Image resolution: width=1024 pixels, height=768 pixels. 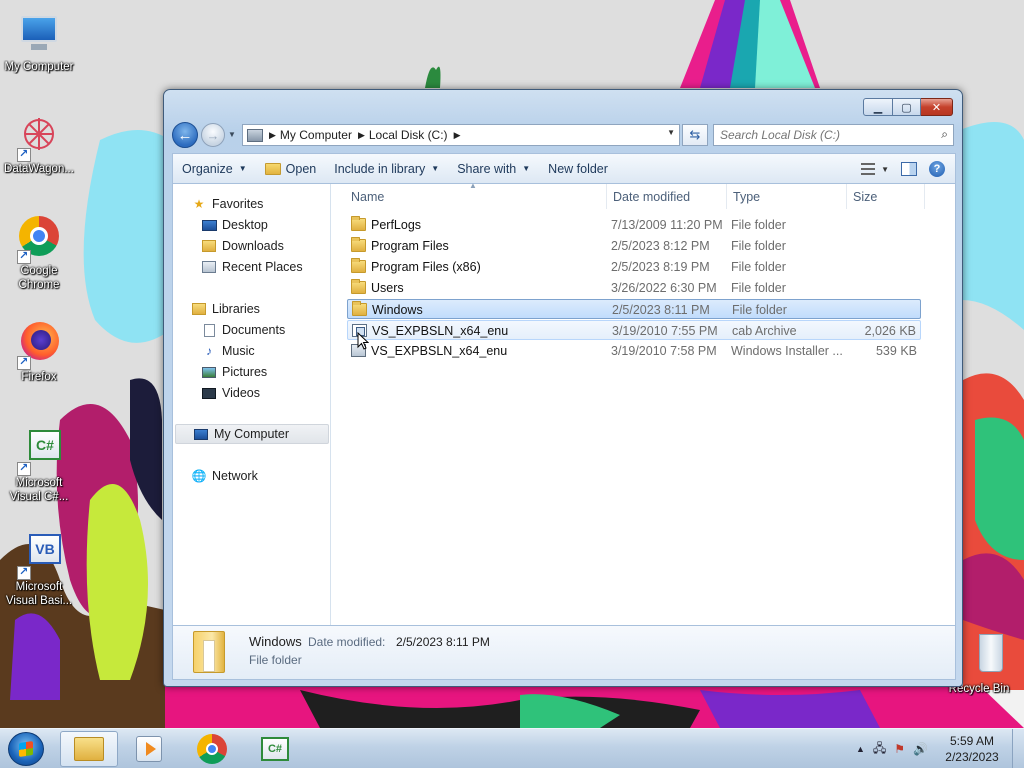 I want to click on clock: 5:59 AM 2/23/2023, so click(x=972, y=749).